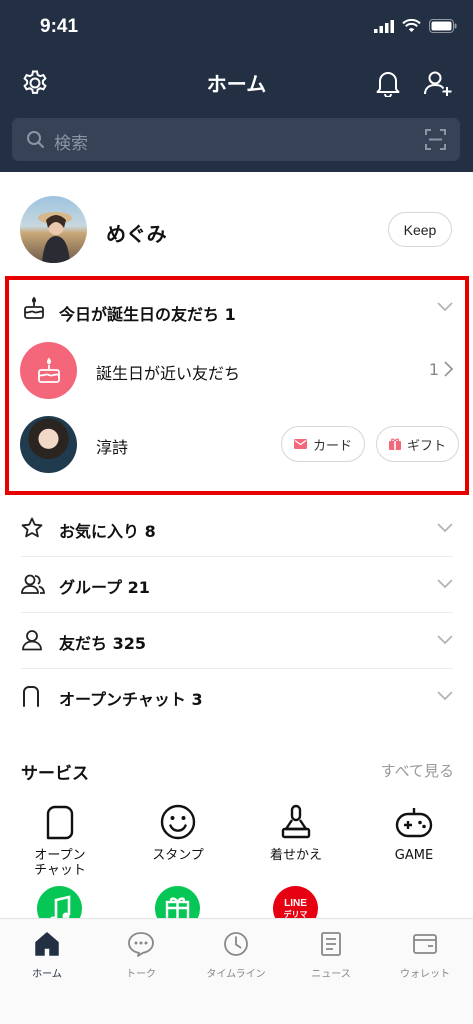  I want to click on tab-timeline: タイムライン, so click(236, 954).